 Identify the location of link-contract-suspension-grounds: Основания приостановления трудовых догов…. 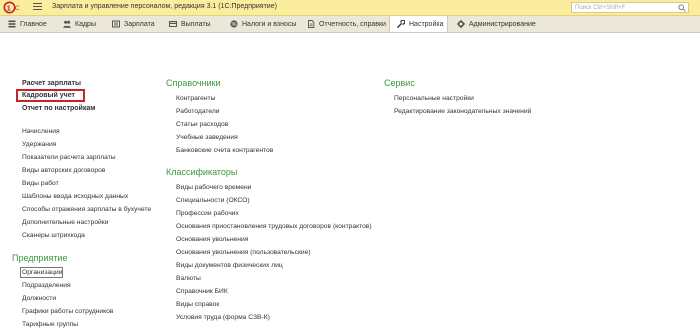
(274, 227).